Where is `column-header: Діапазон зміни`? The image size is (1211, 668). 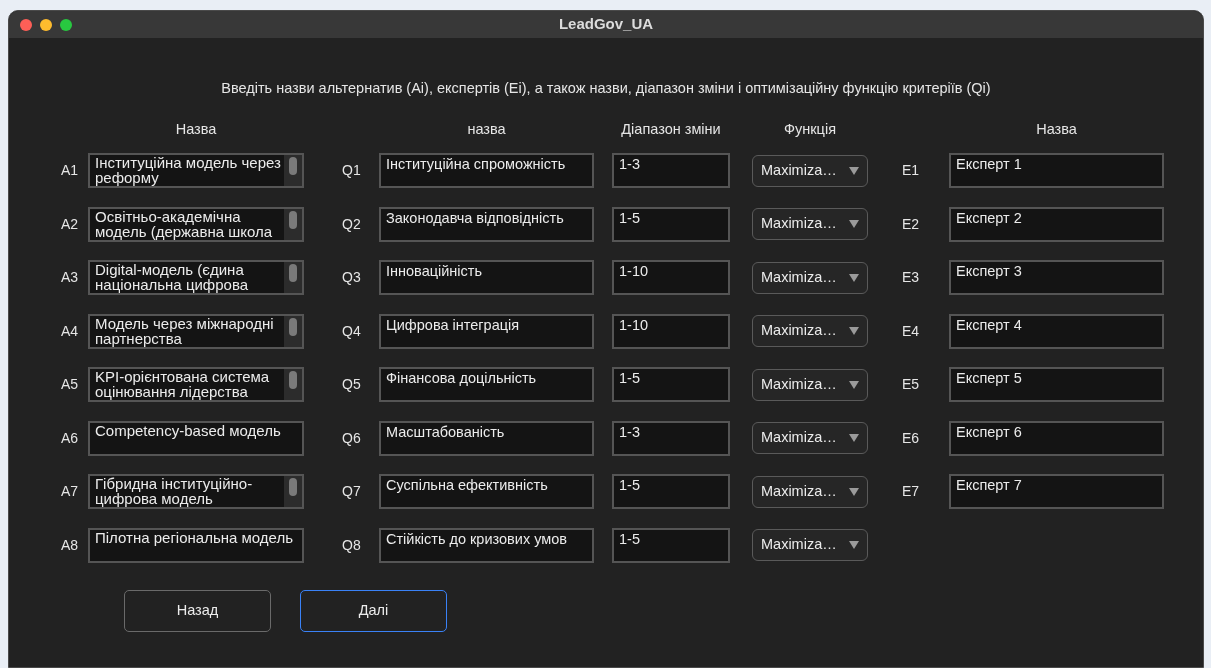
column-header: Діапазон зміни is located at coordinates (671, 129).